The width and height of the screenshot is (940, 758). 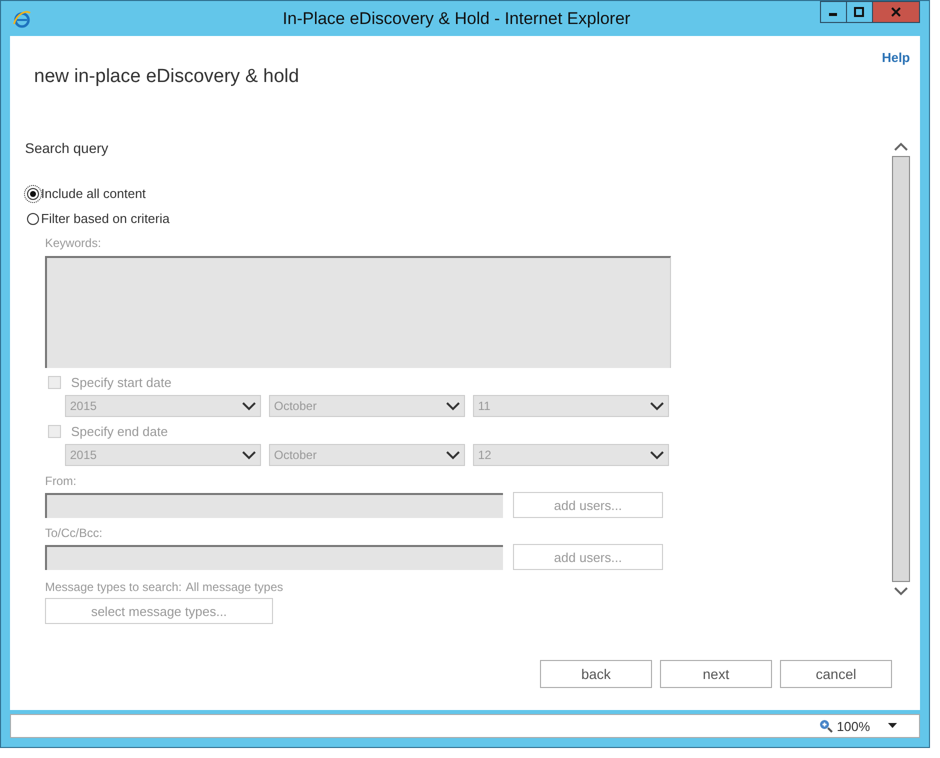 I want to click on section-title: Search query, so click(x=67, y=148).